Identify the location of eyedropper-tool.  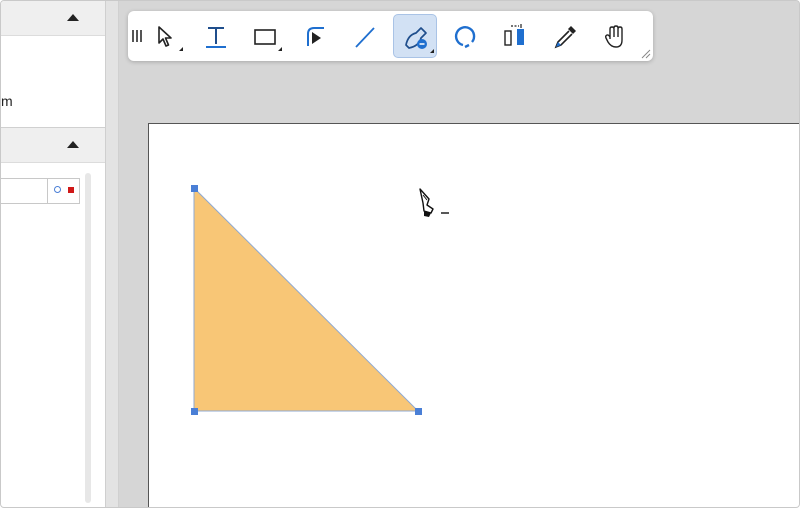
(565, 36).